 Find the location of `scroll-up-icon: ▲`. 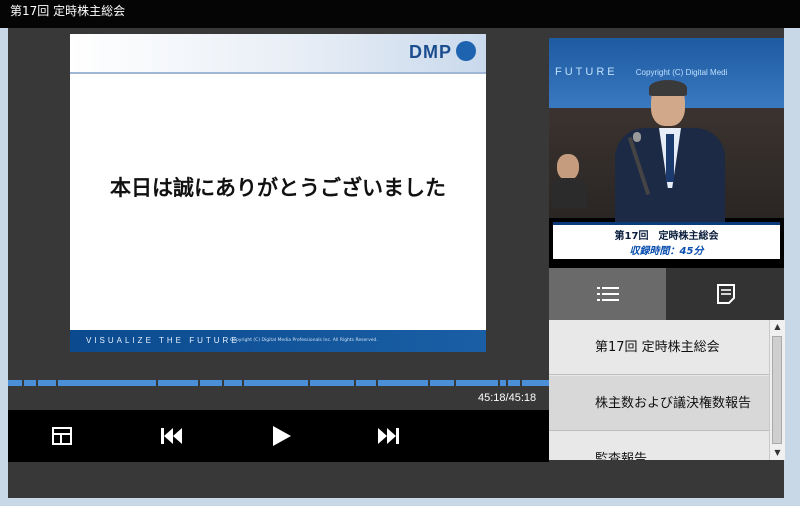

scroll-up-icon: ▲ is located at coordinates (777, 327).